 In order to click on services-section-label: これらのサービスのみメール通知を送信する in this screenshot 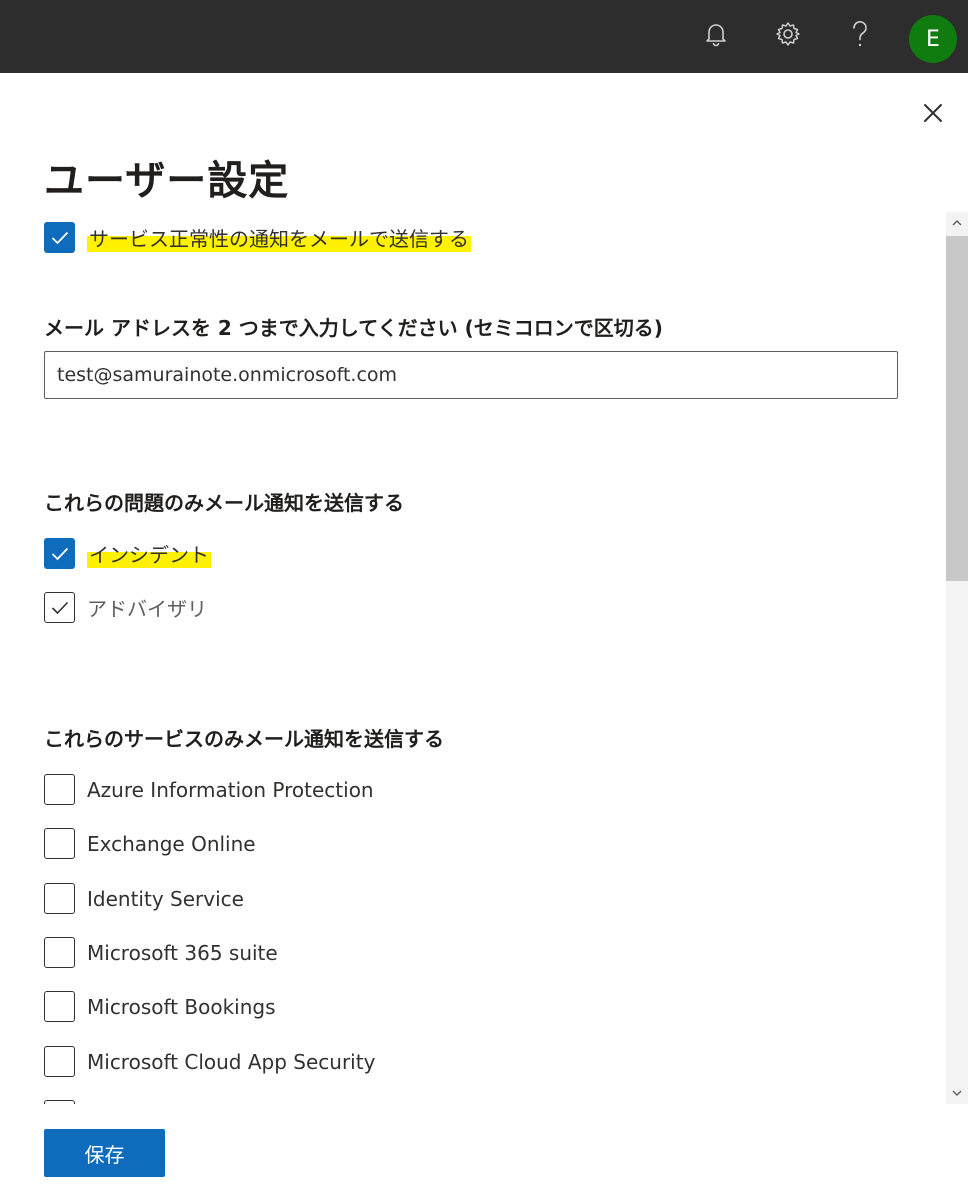, I will do `click(244, 739)`.